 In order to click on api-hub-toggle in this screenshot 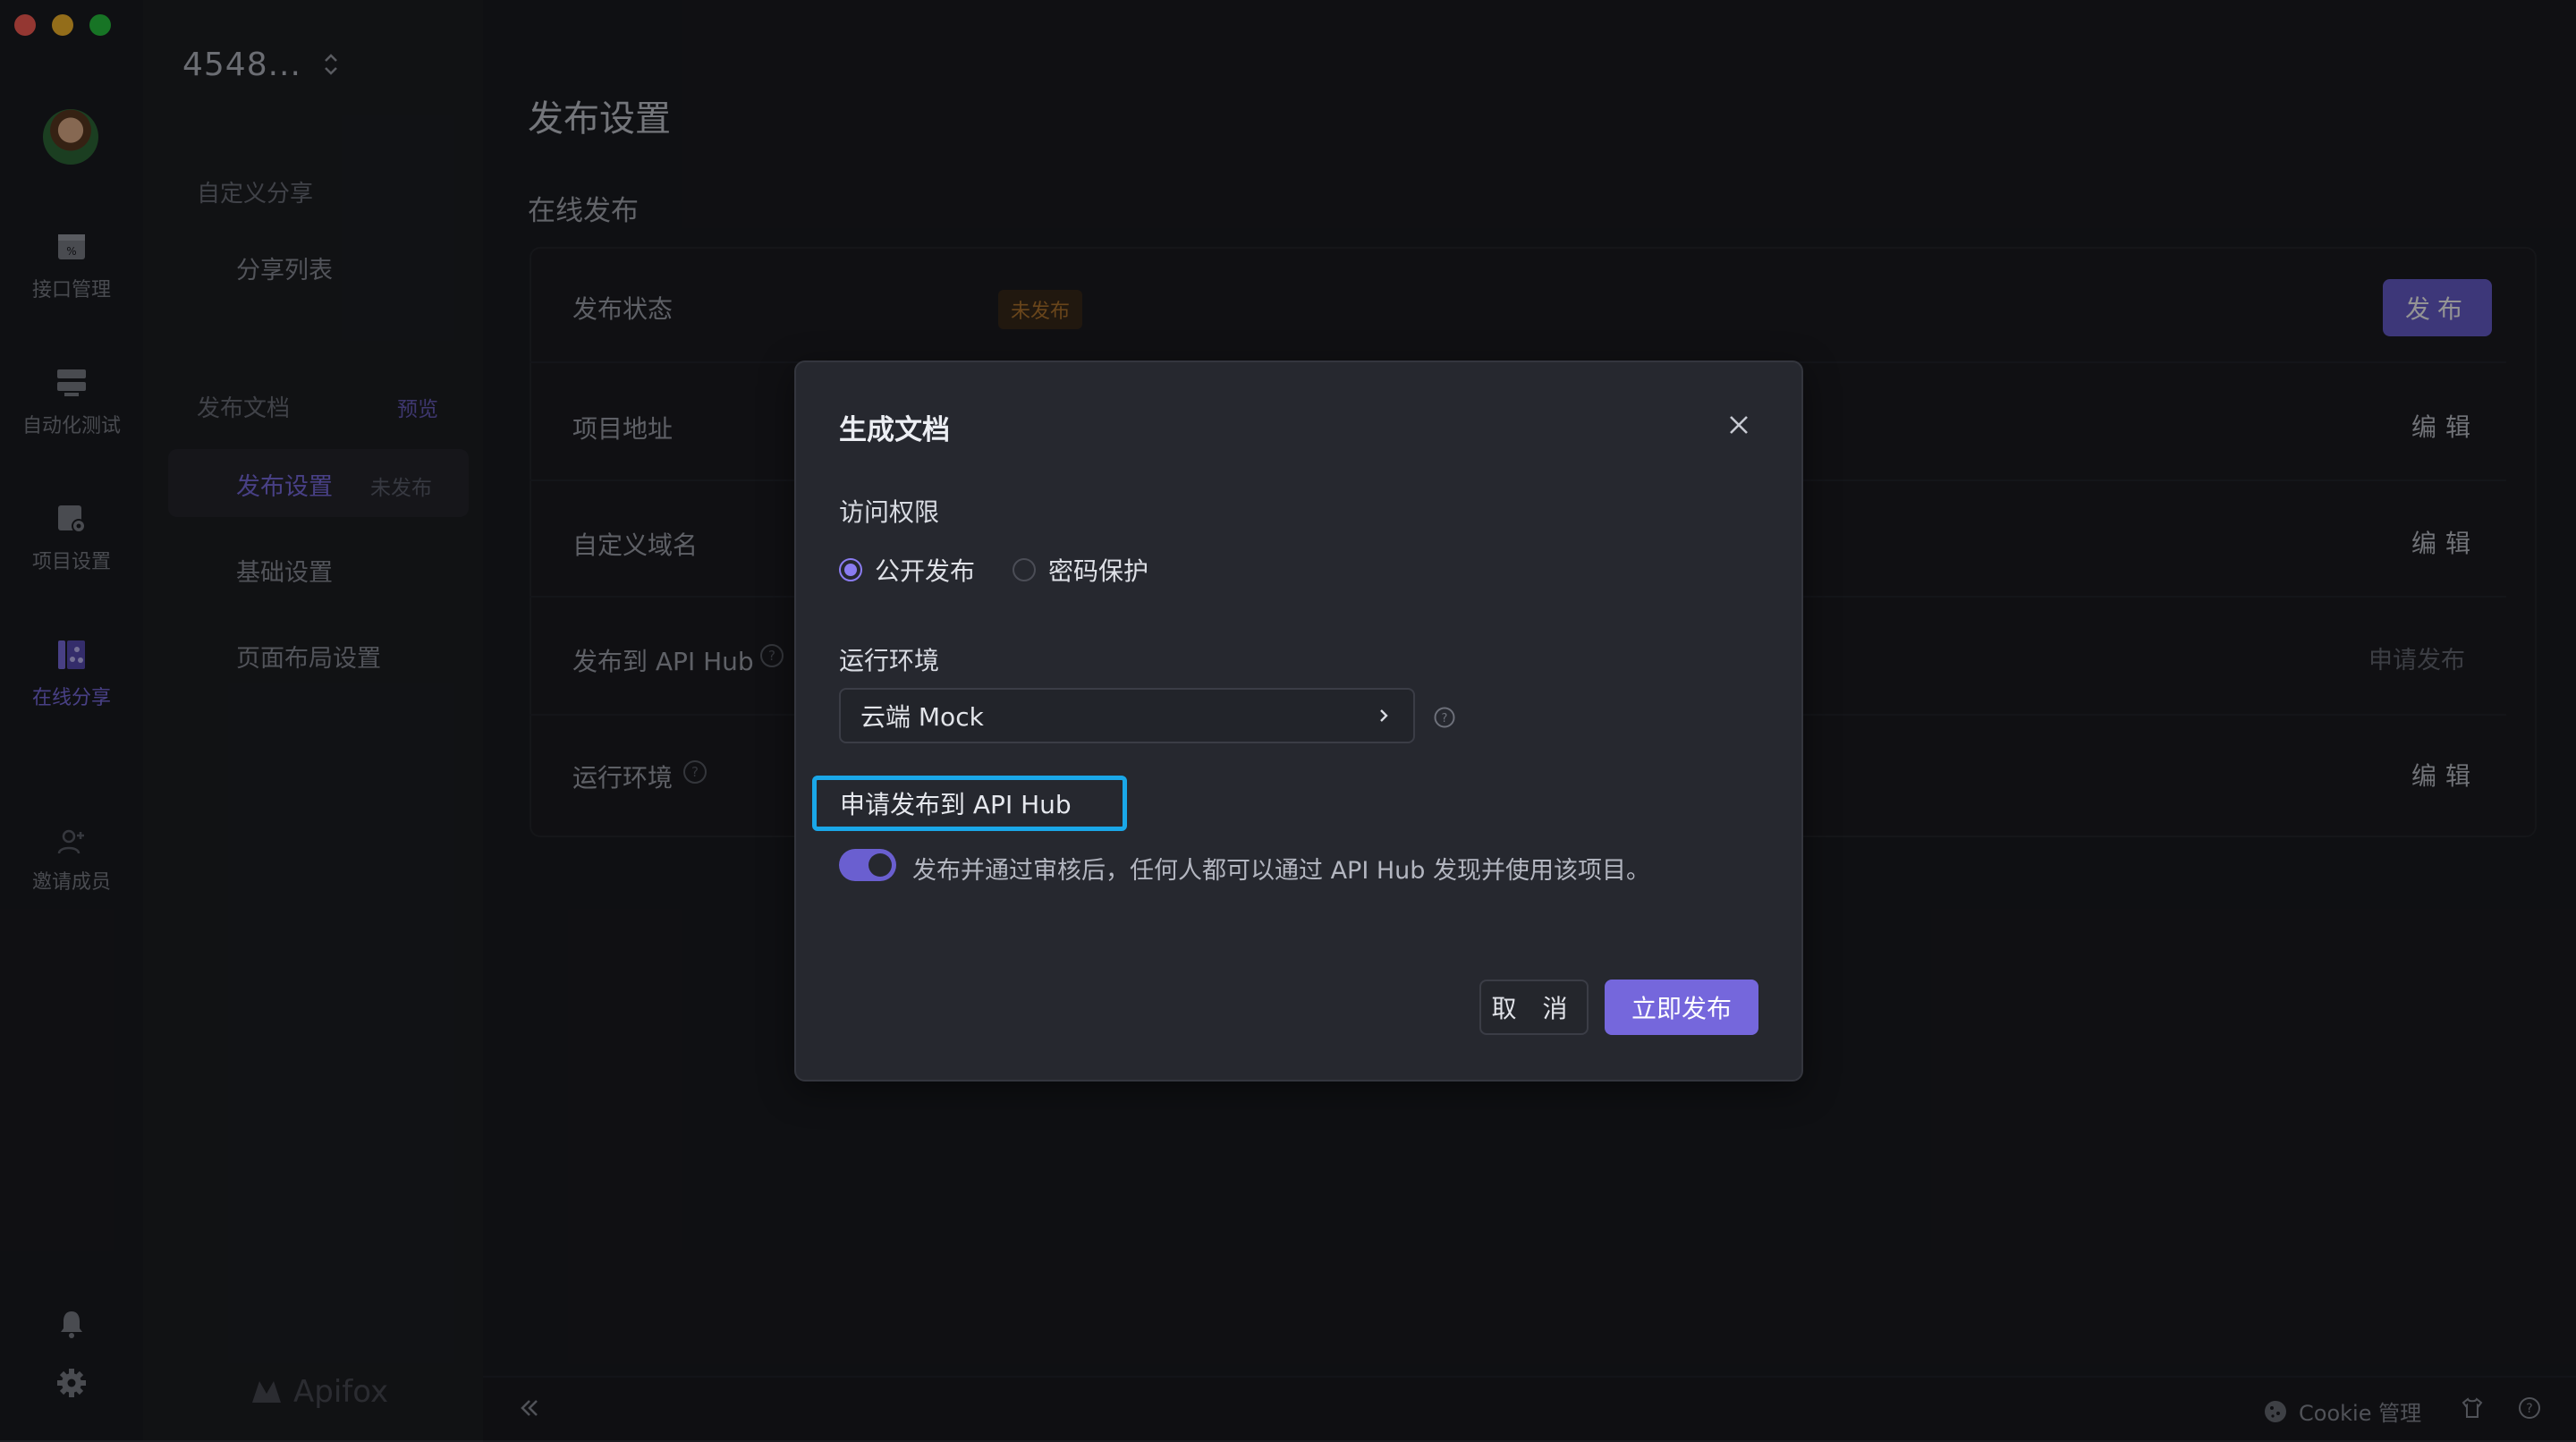, I will do `click(867, 865)`.